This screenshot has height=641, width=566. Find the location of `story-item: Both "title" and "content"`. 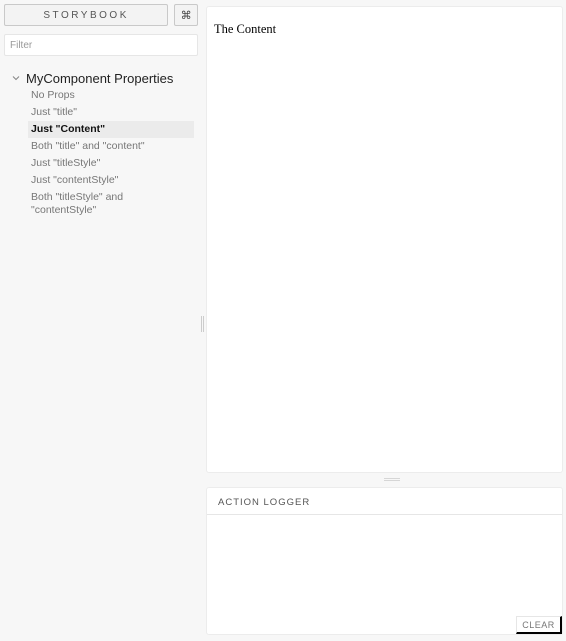

story-item: Both "title" and "content" is located at coordinates (111, 146).